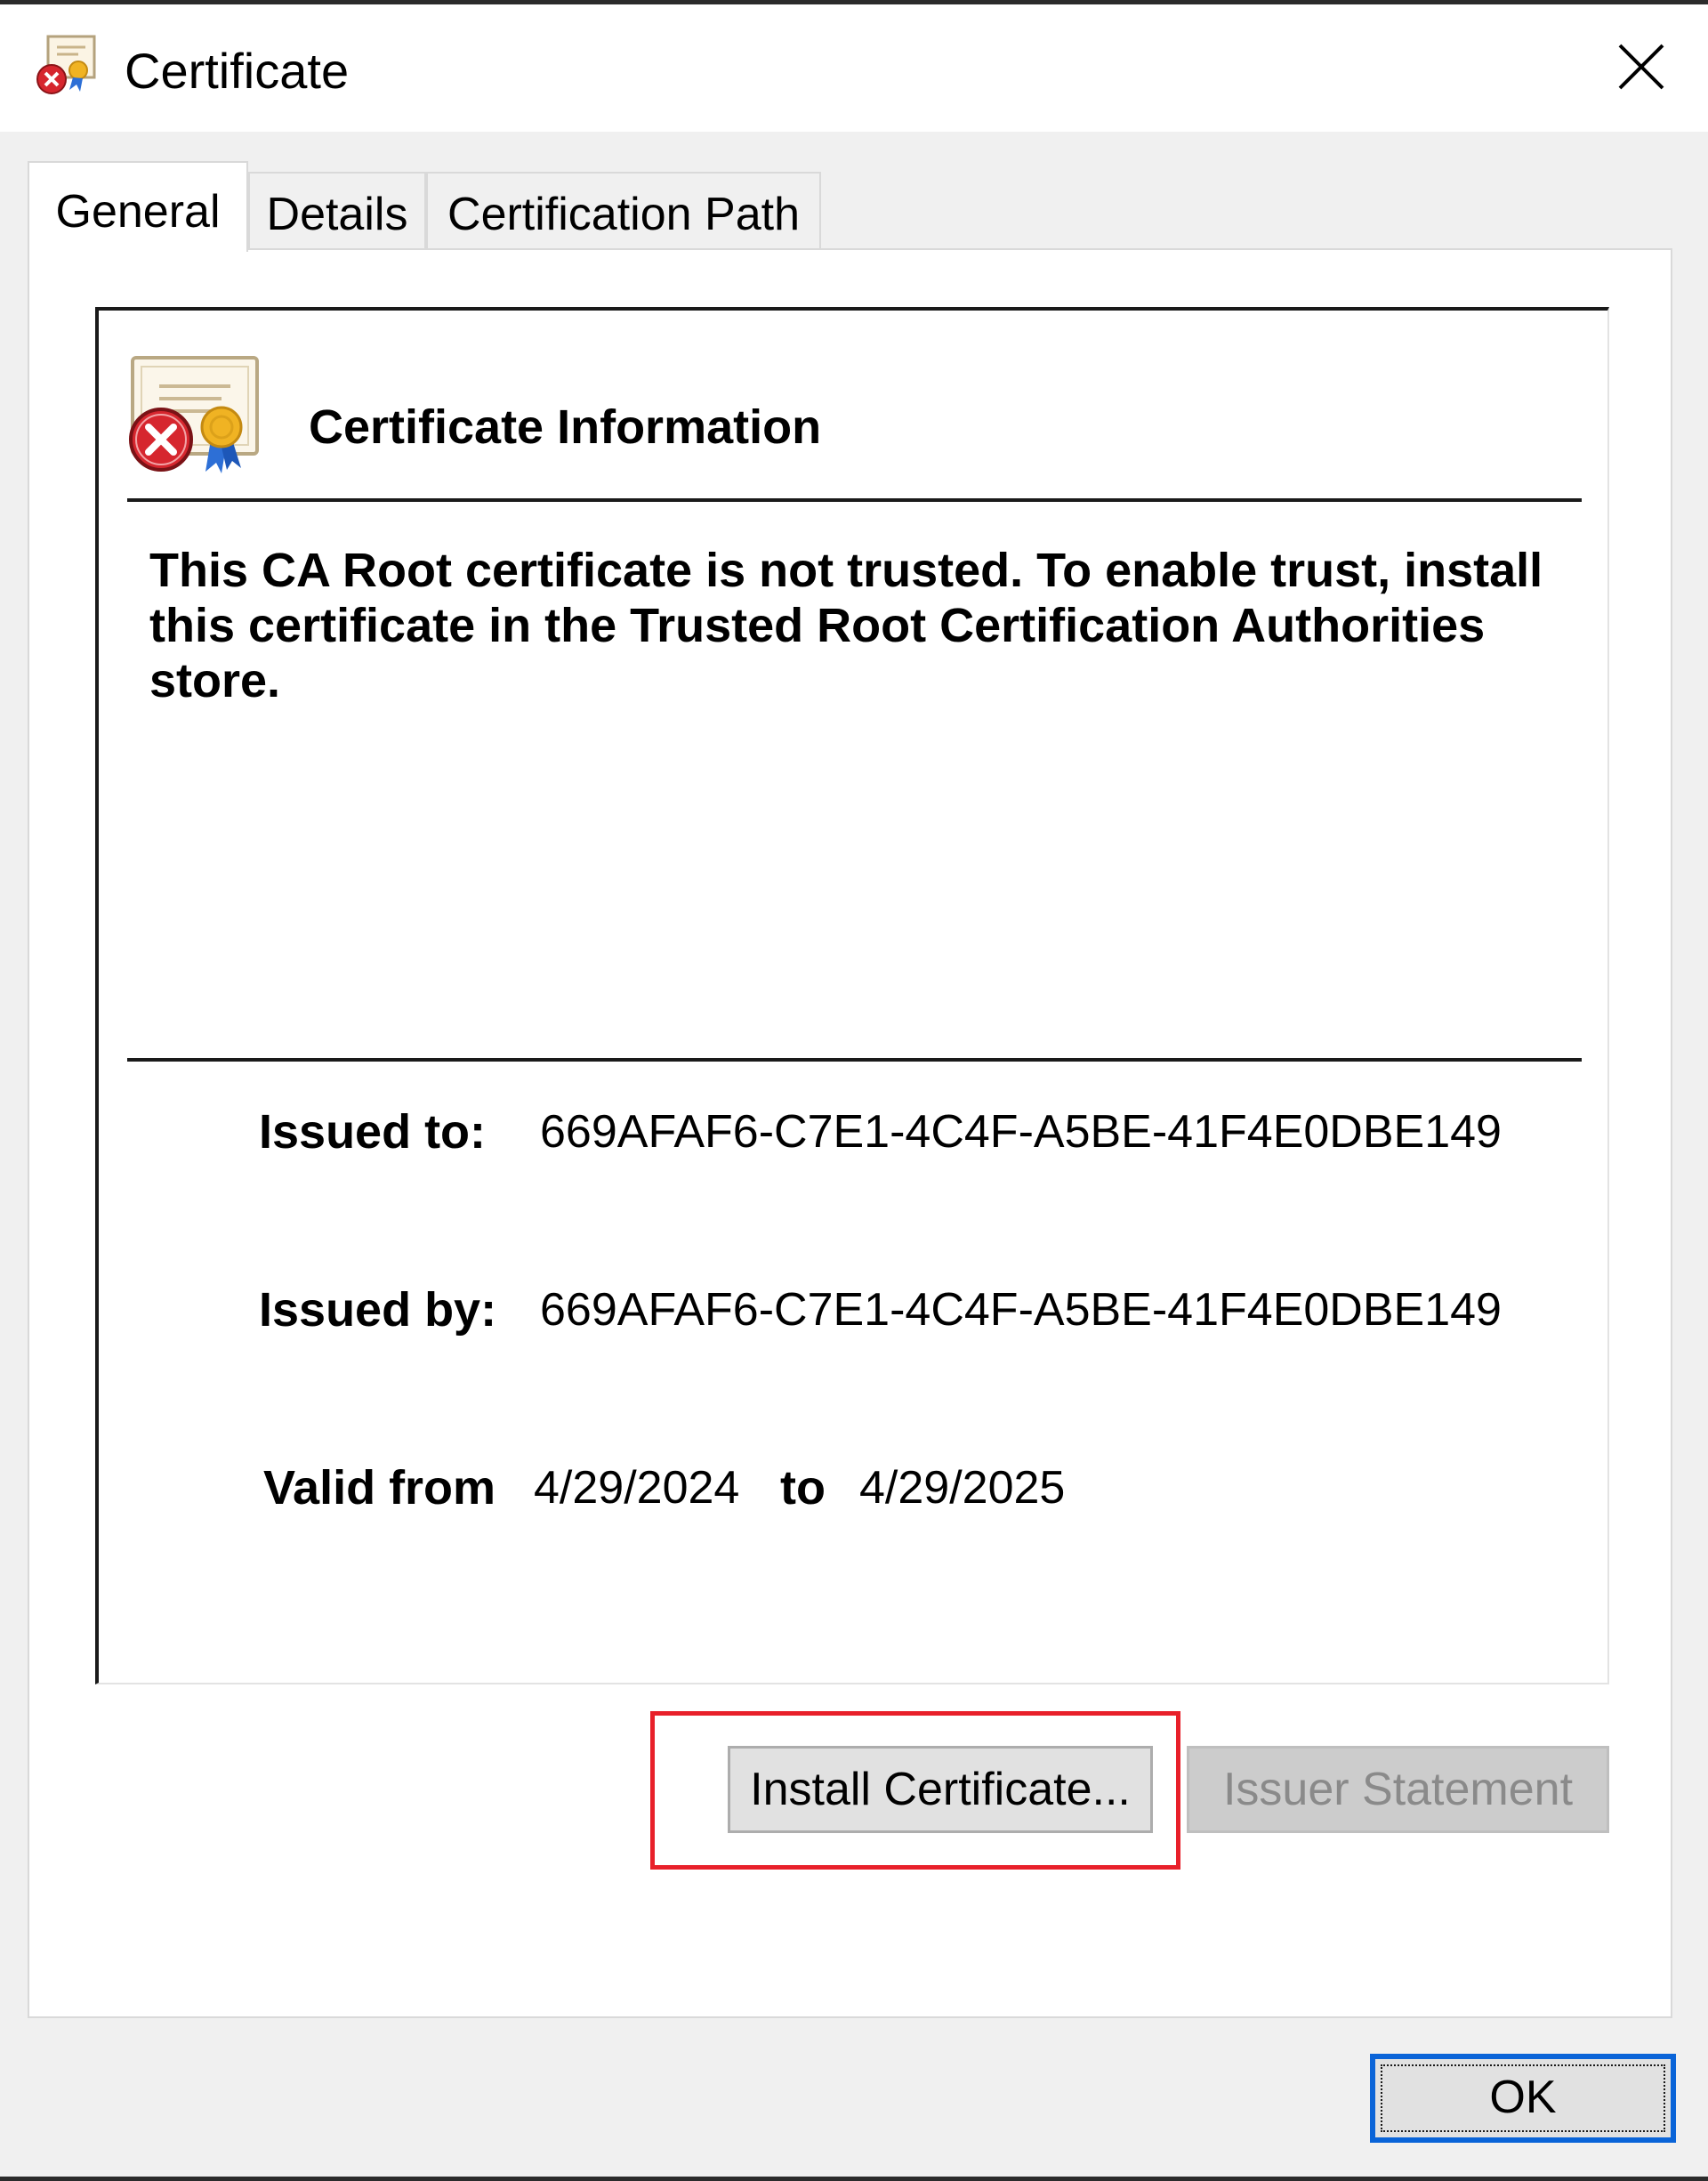  I want to click on tab-general: General, so click(138, 206).